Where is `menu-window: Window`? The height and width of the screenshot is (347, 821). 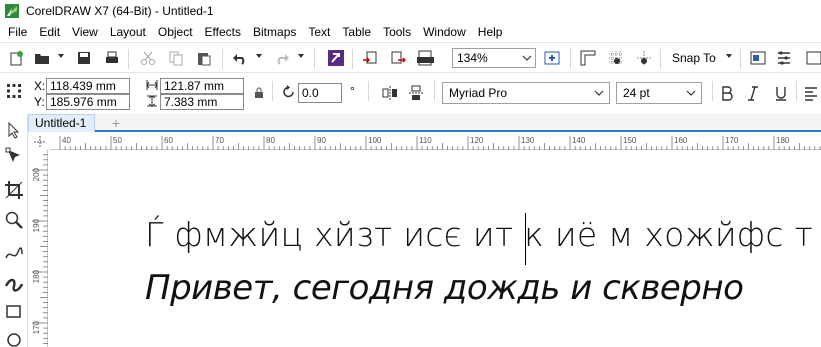
menu-window: Window is located at coordinates (444, 32).